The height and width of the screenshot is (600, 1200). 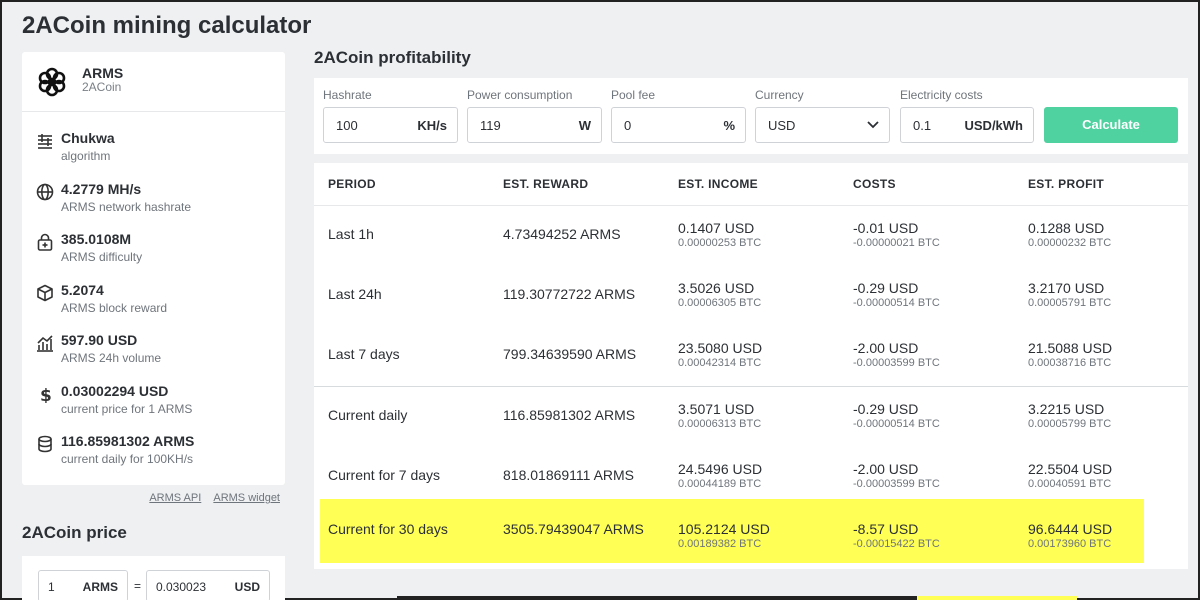 I want to click on coin-header: ARMS 2ACoin, so click(x=153, y=82).